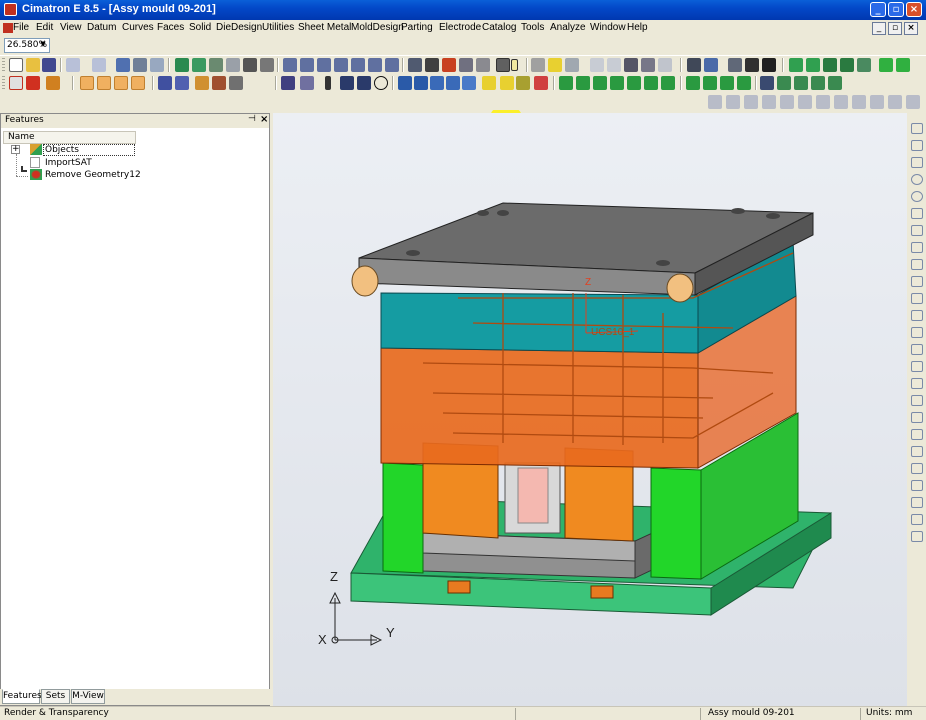 Image resolution: width=926 pixels, height=720 pixels. I want to click on blend-icon, so click(634, 83).